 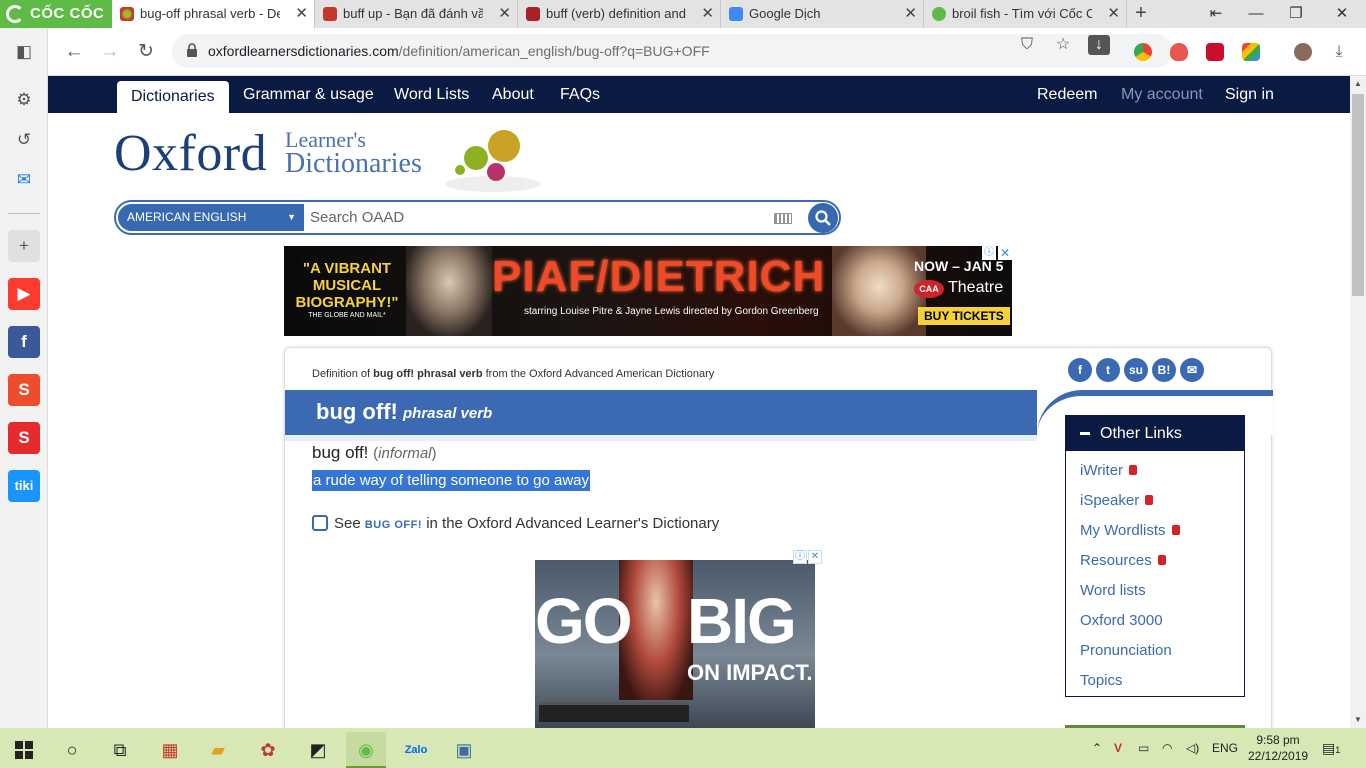 I want to click on nav-redeem: Redeem, so click(x=1067, y=95).